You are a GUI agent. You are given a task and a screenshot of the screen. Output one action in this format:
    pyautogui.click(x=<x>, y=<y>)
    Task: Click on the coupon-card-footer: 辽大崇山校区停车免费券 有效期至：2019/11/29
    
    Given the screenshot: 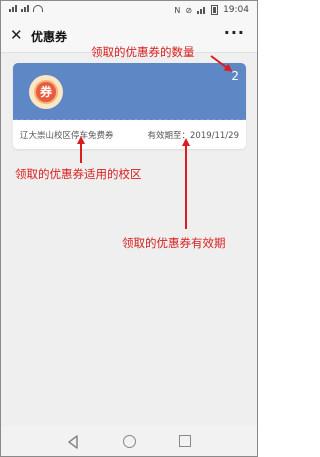 What is the action you would take?
    pyautogui.click(x=129, y=137)
    